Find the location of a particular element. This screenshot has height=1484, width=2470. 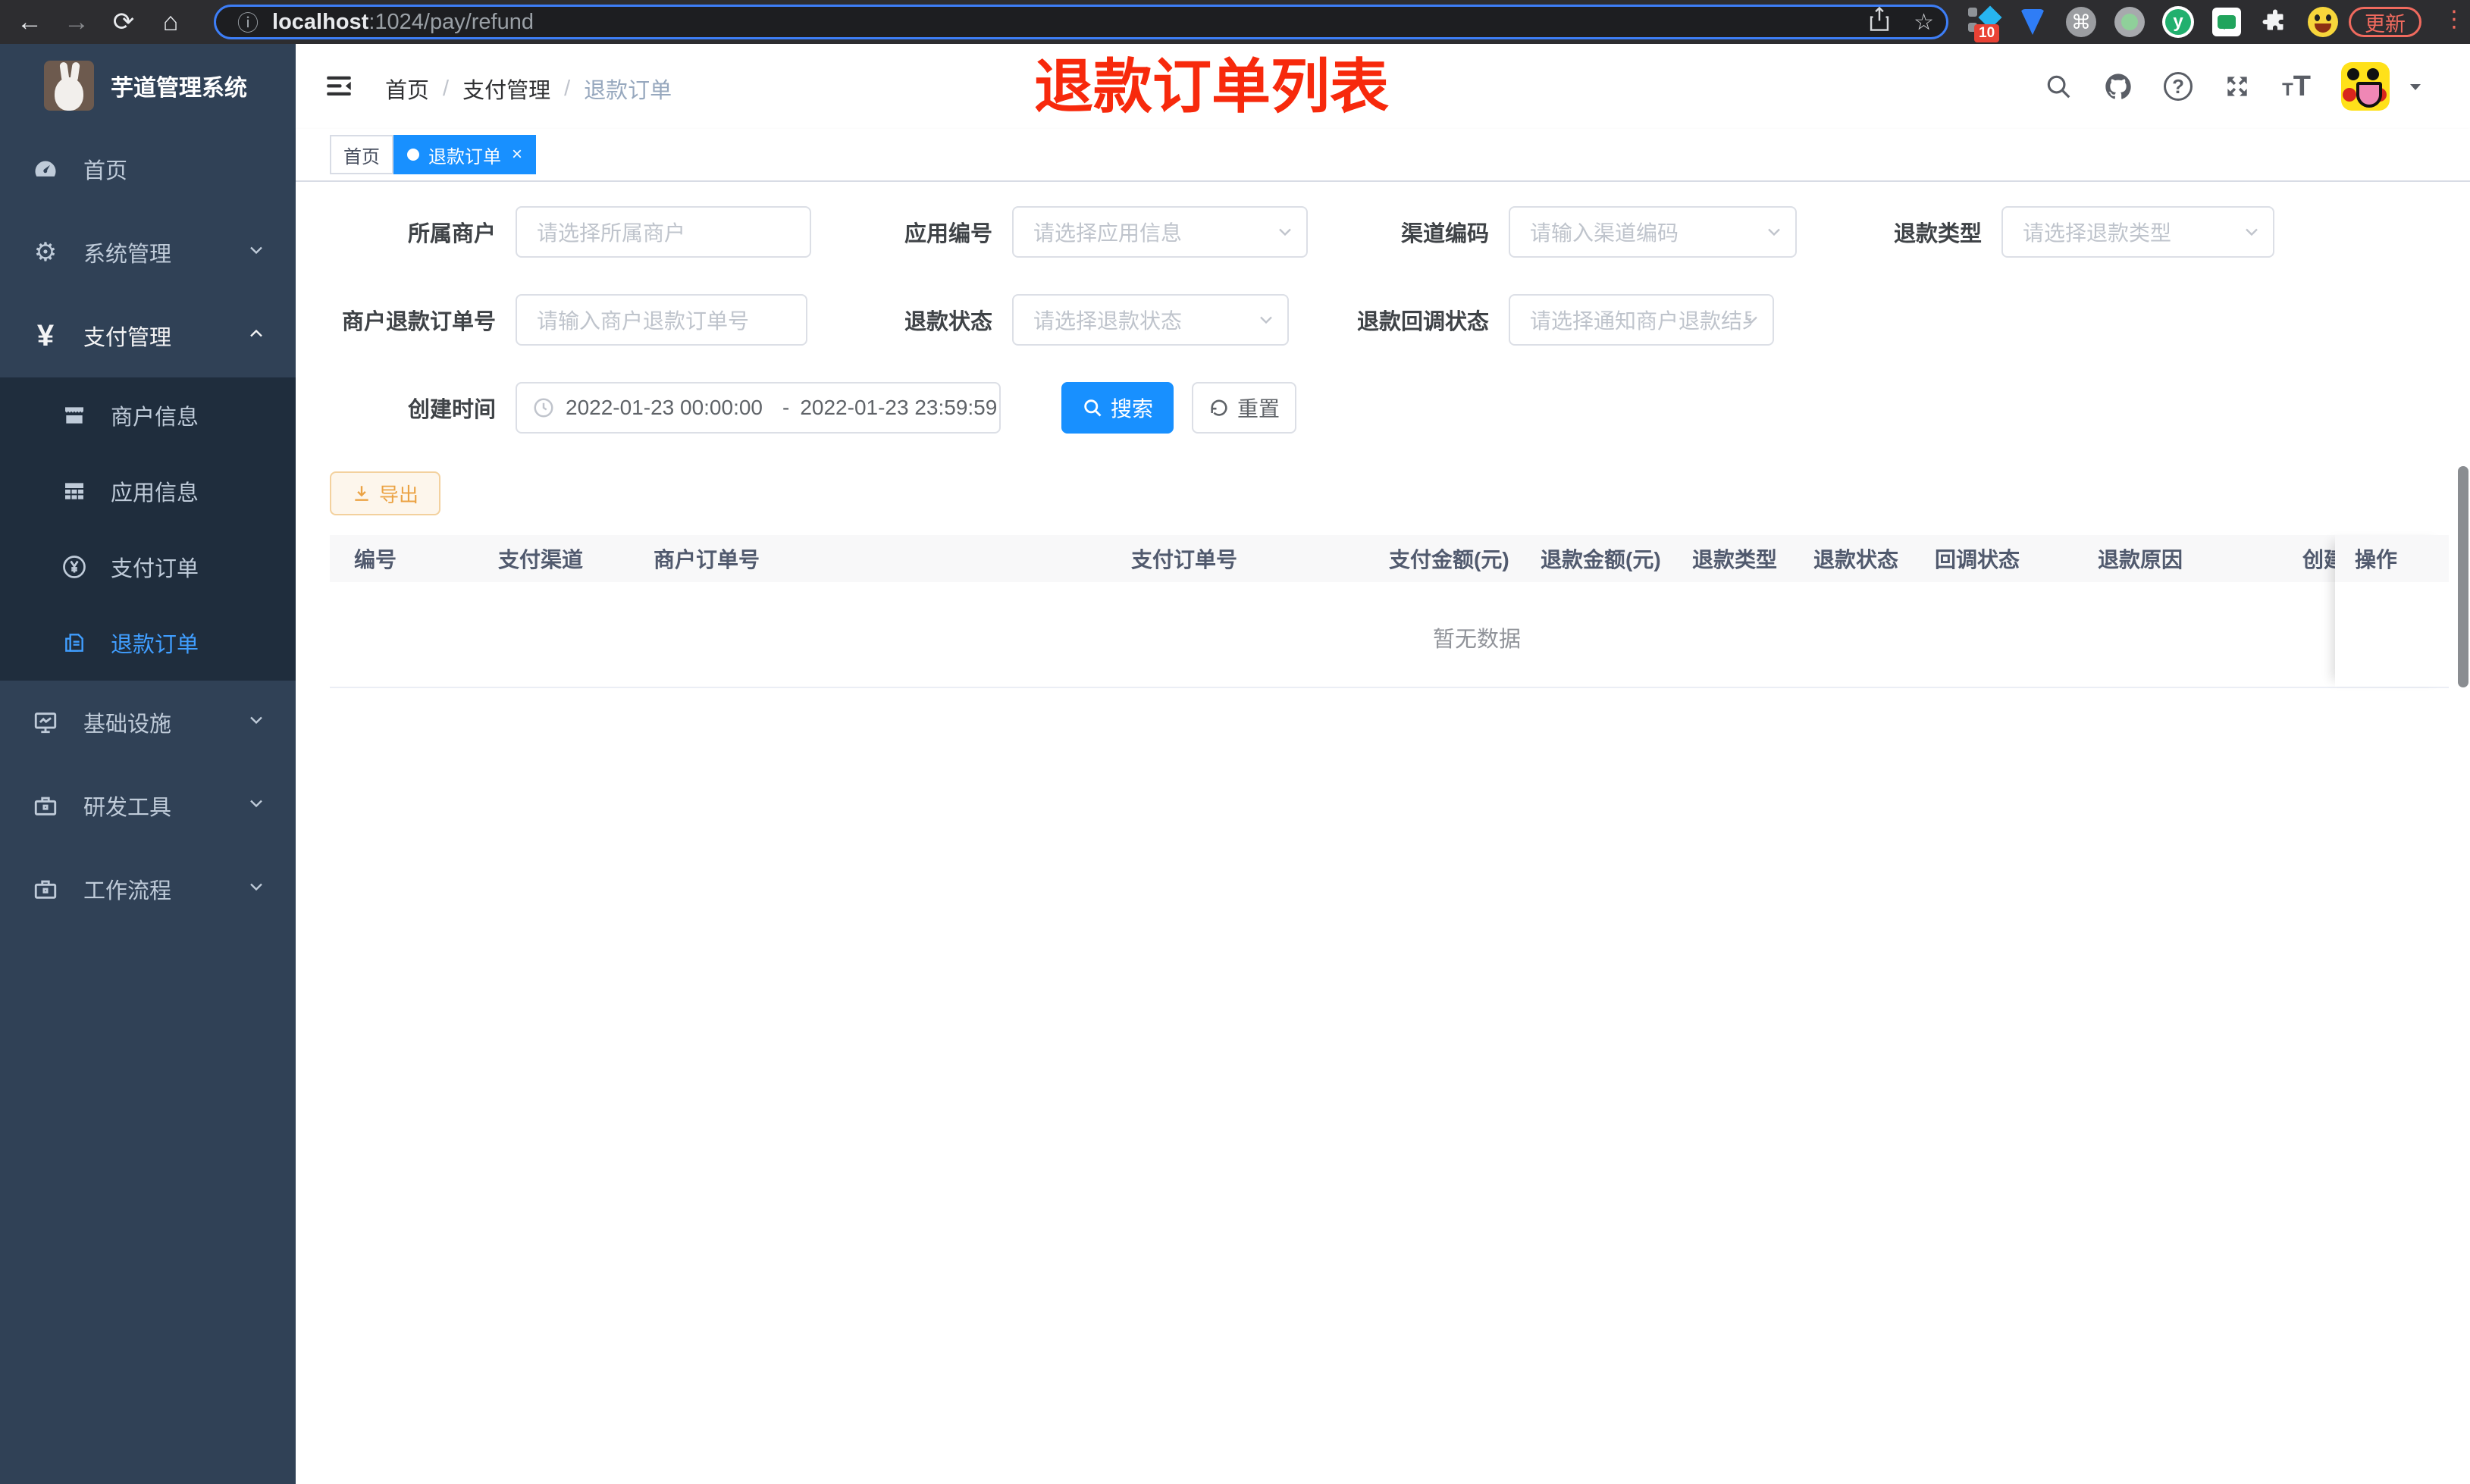

browser-back-icon: ← is located at coordinates (29, 22).